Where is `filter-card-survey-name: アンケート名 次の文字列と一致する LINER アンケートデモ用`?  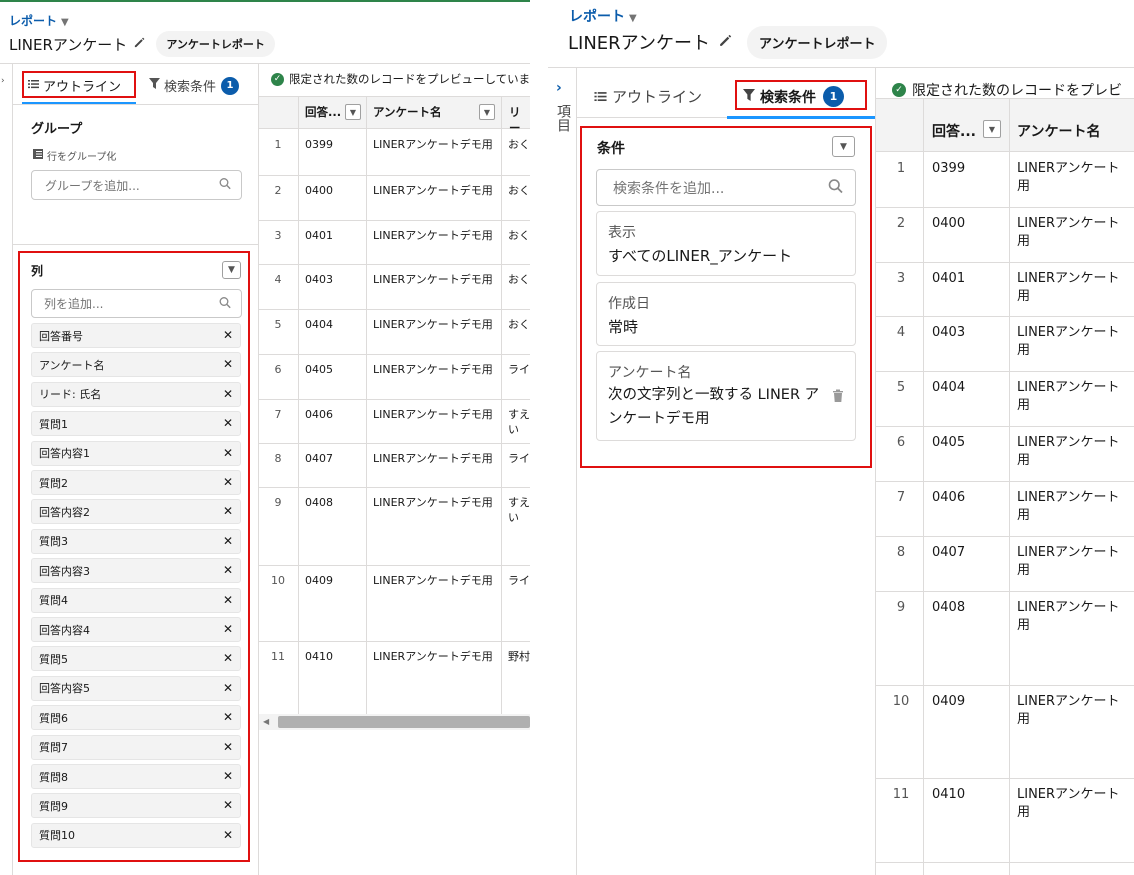 filter-card-survey-name: アンケート名 次の文字列と一致する LINER アンケートデモ用 is located at coordinates (726, 396).